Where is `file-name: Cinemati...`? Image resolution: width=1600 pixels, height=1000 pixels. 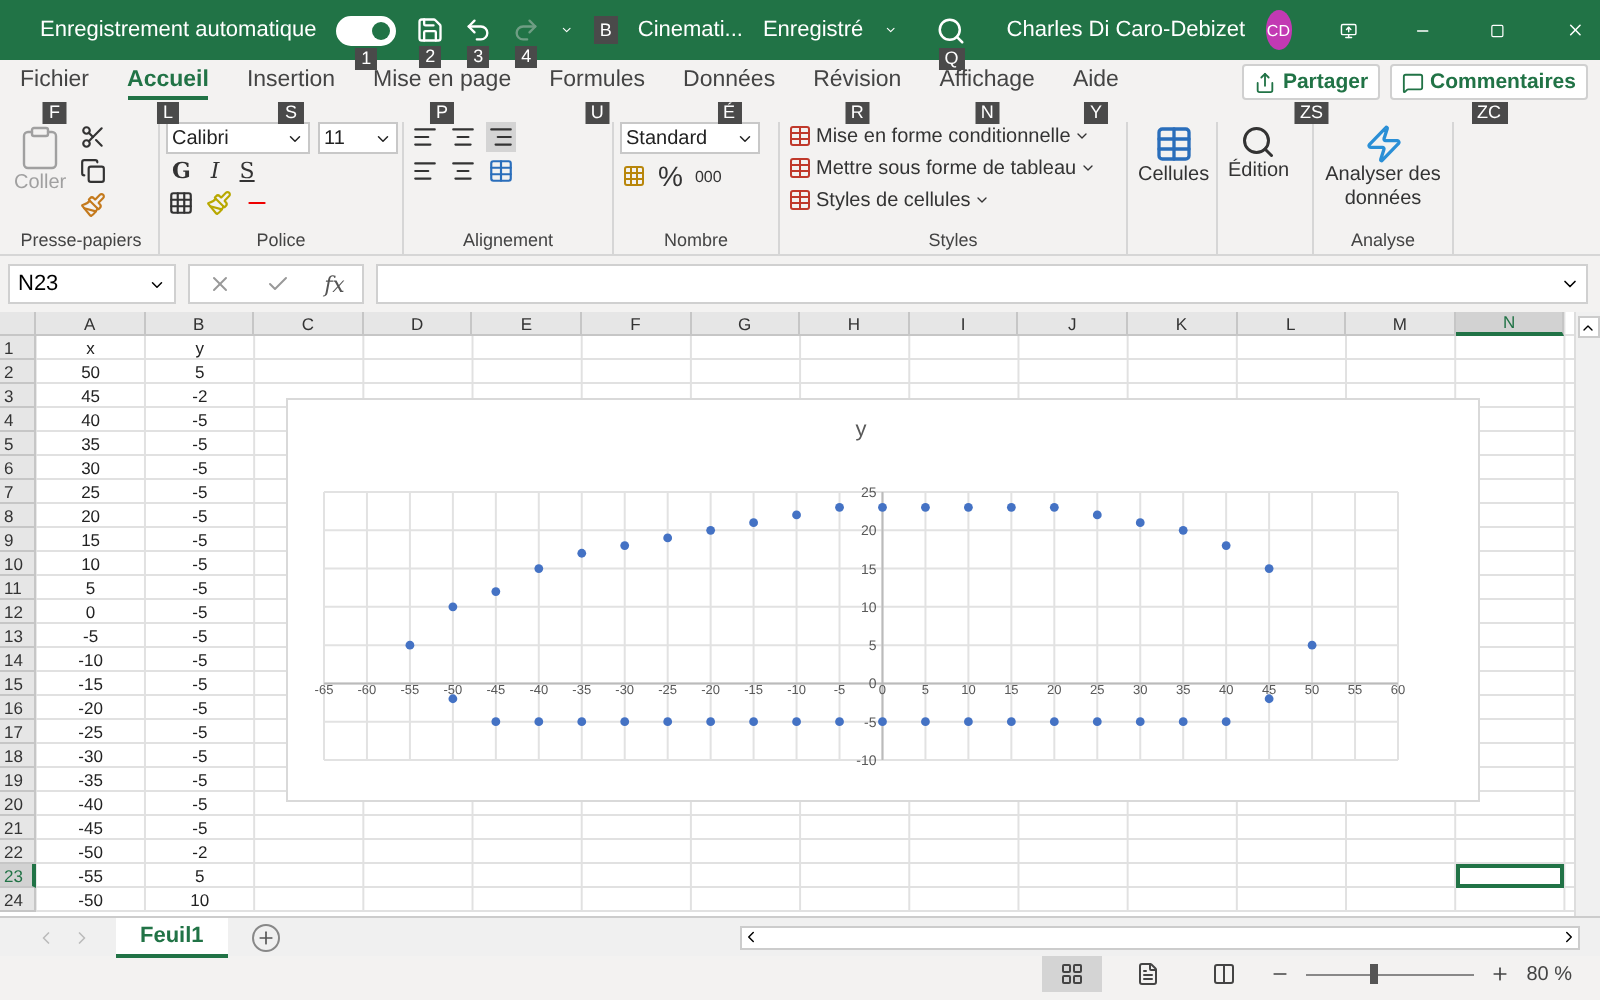 file-name: Cinemati... is located at coordinates (690, 30).